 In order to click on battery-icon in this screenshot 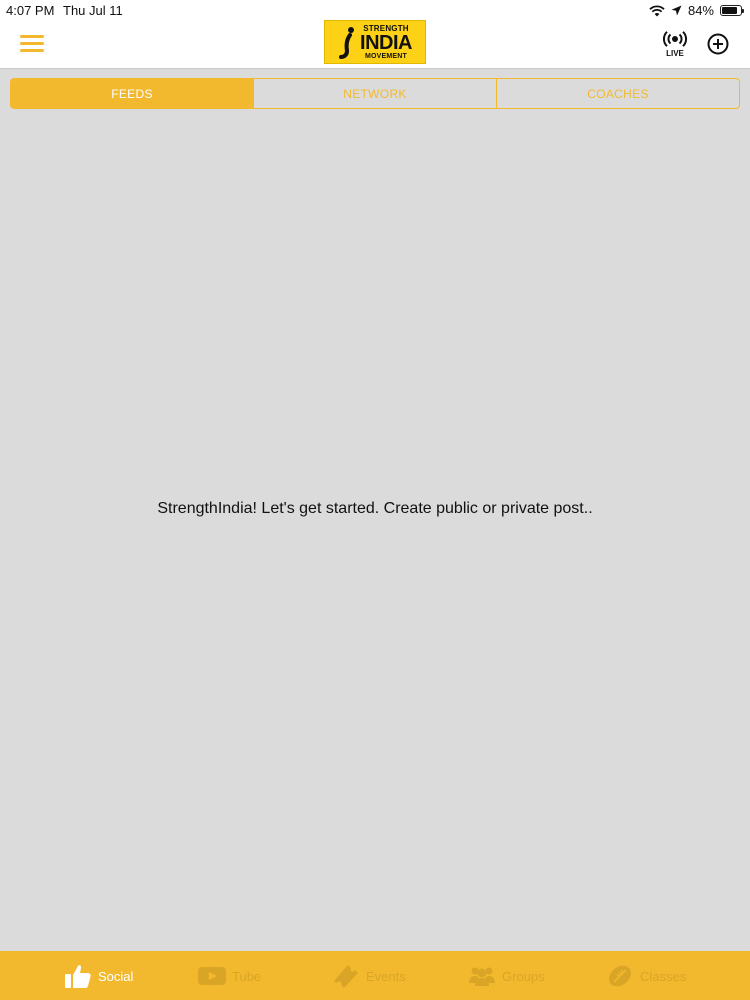, I will do `click(732, 10)`.